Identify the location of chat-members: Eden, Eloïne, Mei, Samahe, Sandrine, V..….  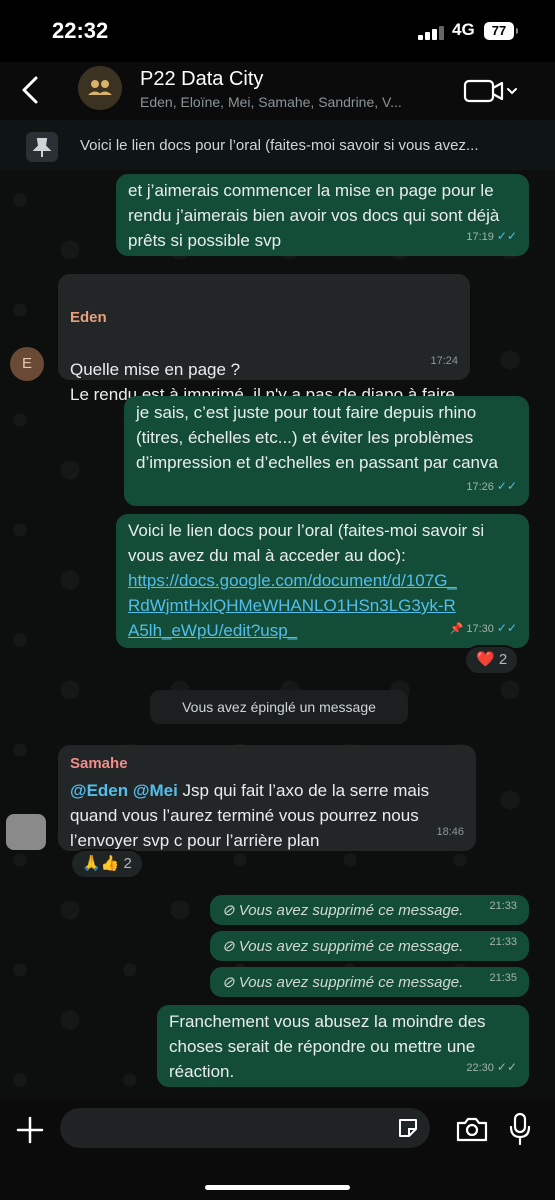
(290, 102).